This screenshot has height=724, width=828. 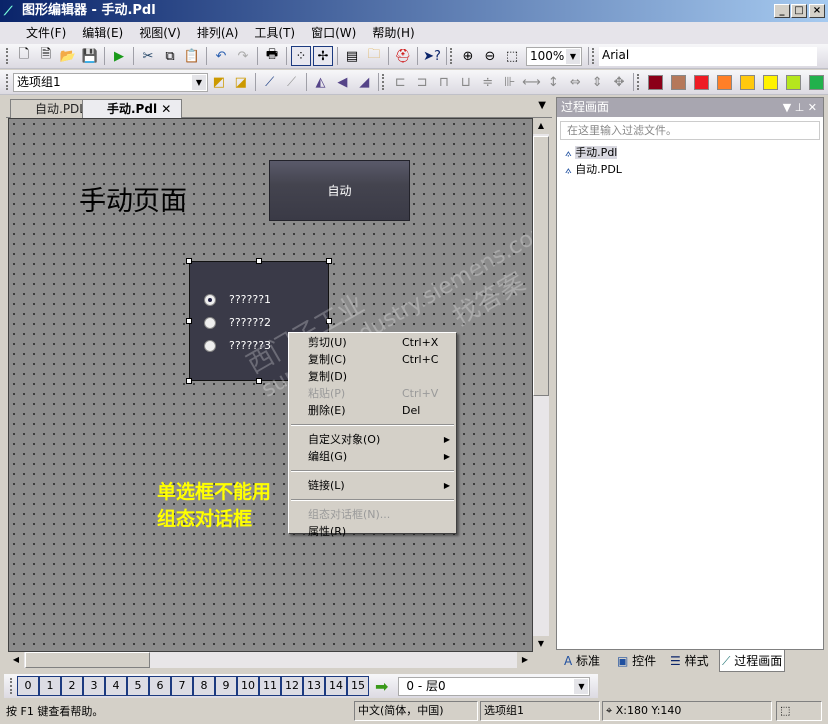 I want to click on panel-menu-icon: ▼, so click(x=787, y=107).